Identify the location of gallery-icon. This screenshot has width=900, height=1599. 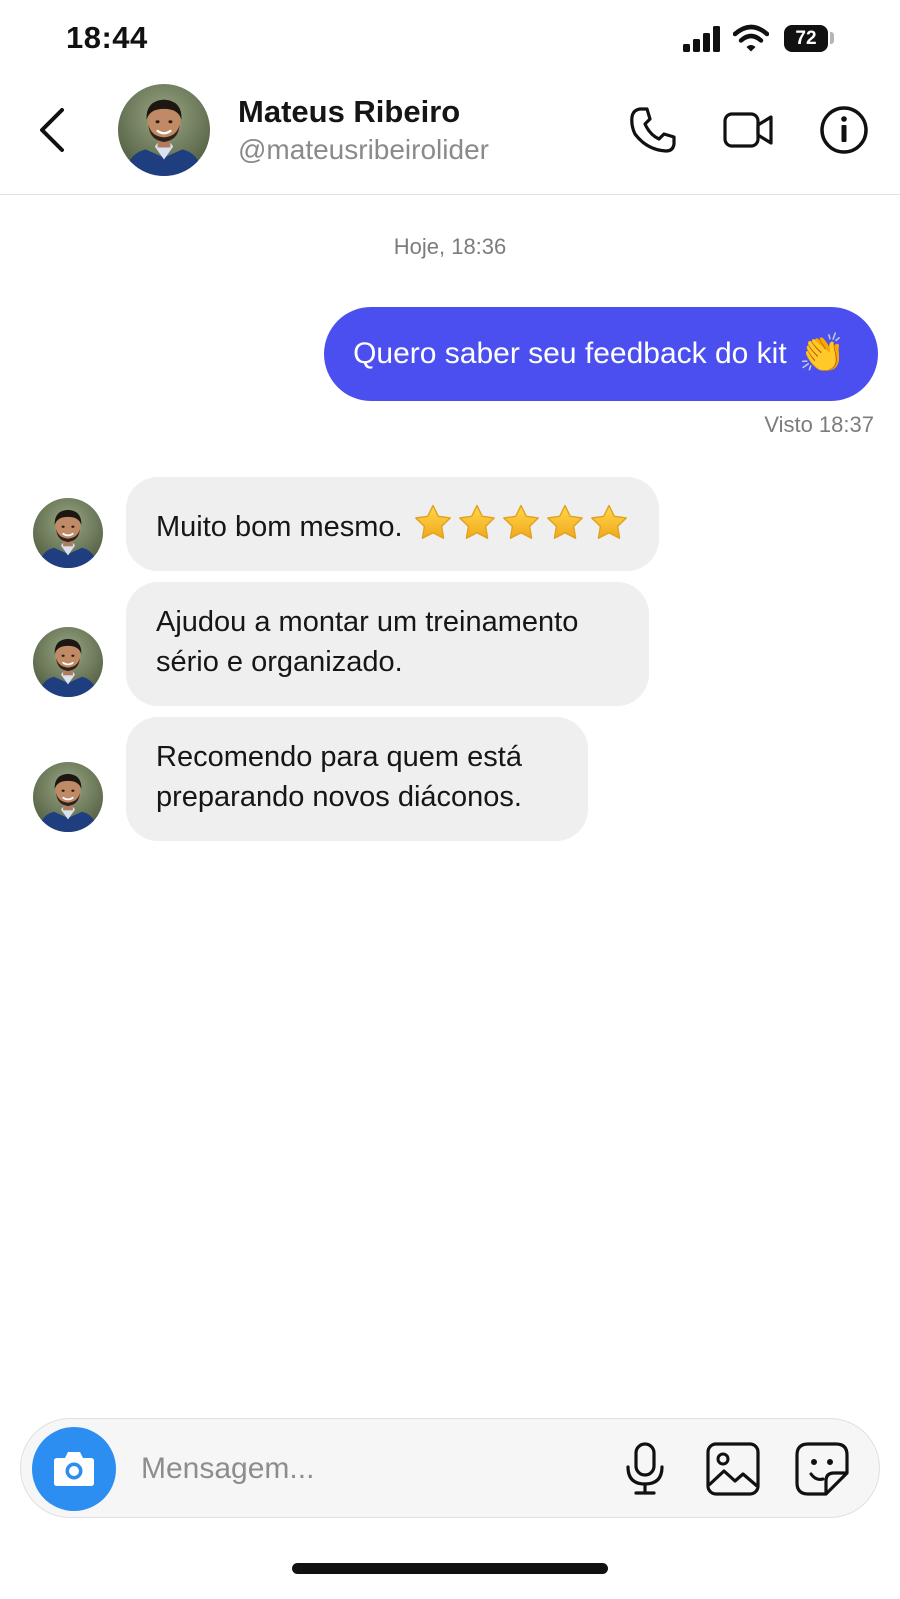
(733, 1469).